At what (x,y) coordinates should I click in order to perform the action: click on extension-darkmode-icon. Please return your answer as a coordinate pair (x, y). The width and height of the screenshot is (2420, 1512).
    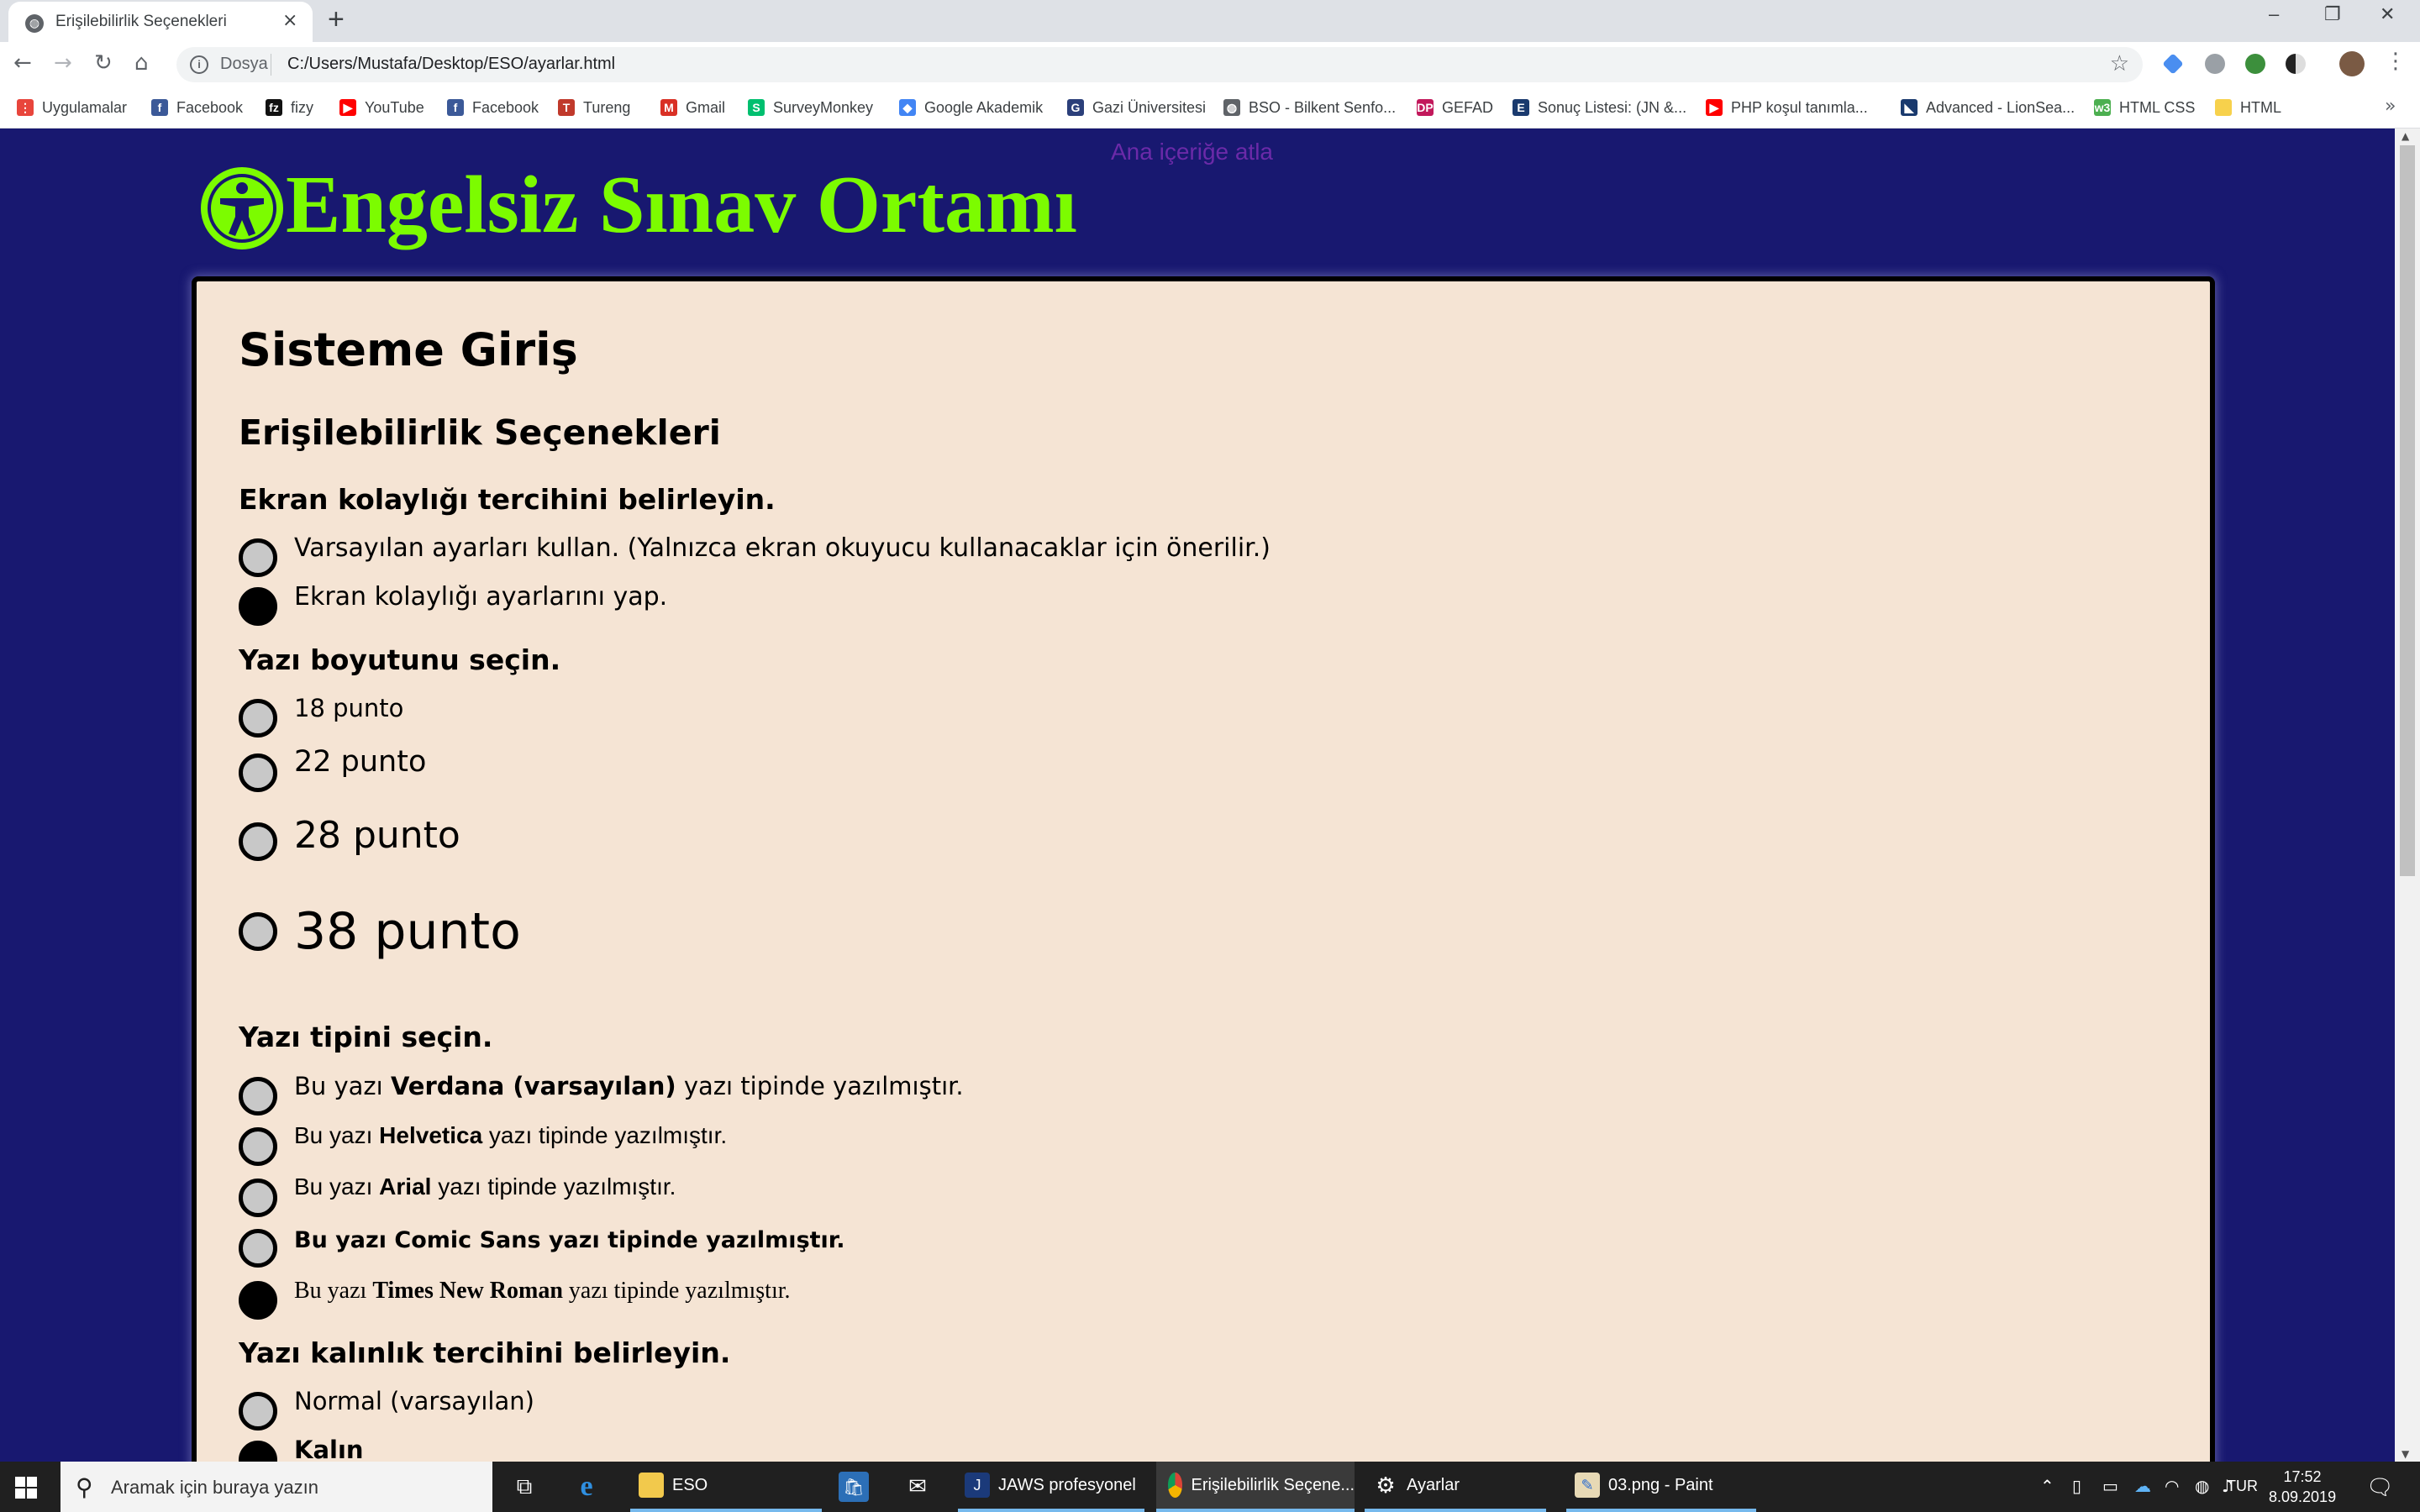
    Looking at the image, I should click on (2296, 64).